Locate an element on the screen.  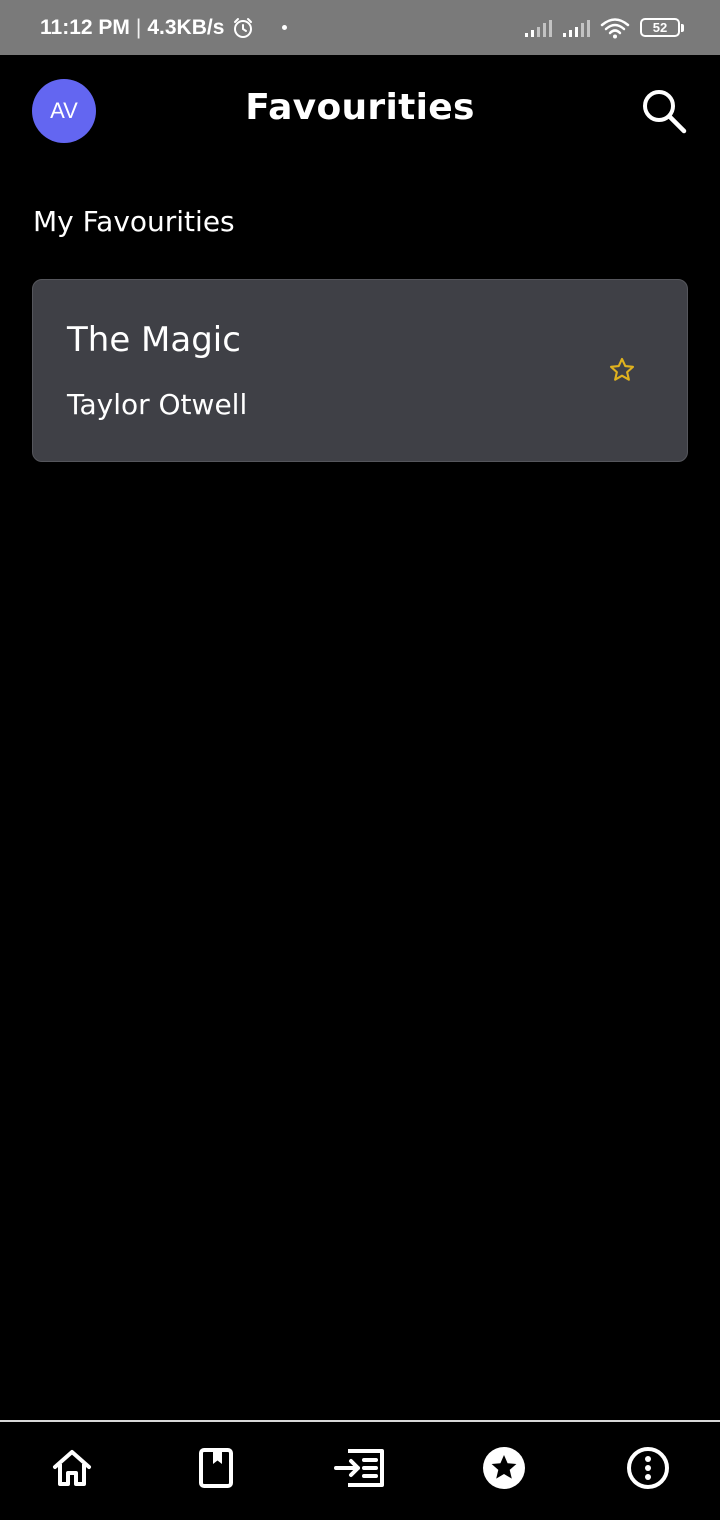
battery-icon: 52 is located at coordinates (662, 27).